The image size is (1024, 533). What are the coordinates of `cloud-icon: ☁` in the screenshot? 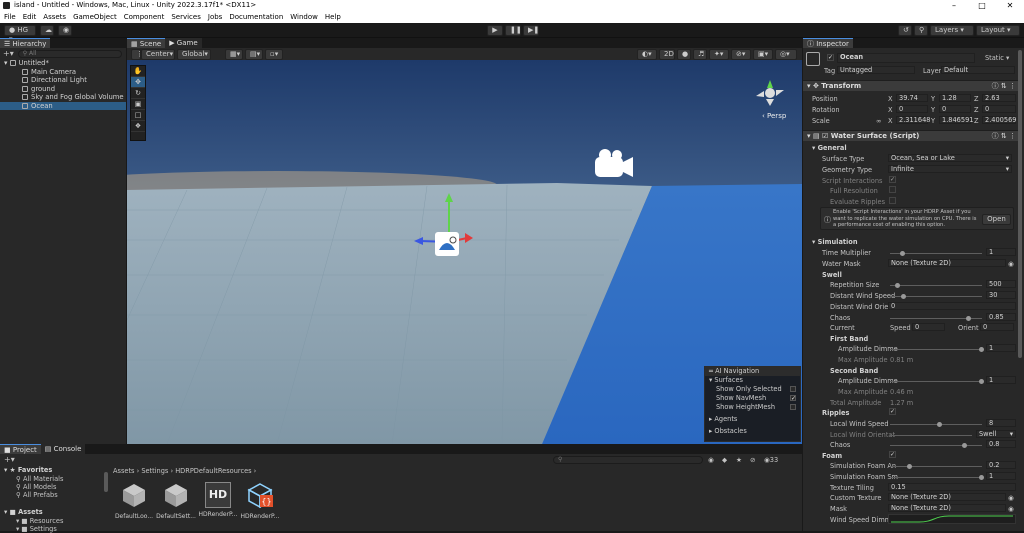 It's located at (47, 30).